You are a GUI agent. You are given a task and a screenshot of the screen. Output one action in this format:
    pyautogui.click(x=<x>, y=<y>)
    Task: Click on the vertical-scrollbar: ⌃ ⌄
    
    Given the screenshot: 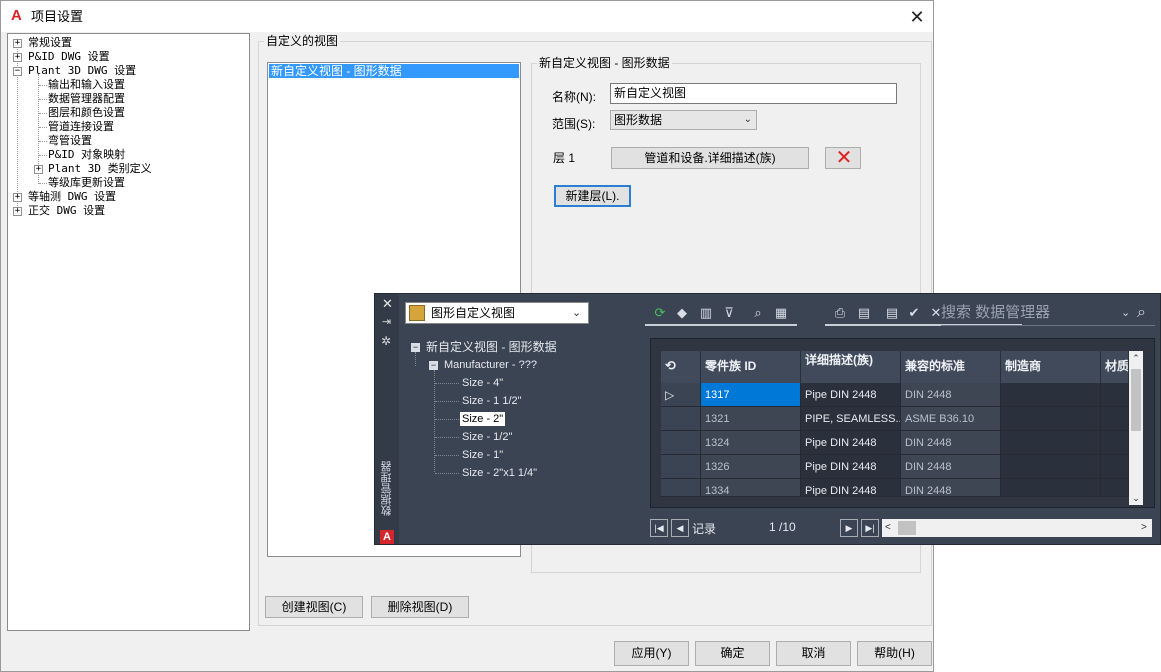 What is the action you would take?
    pyautogui.click(x=1136, y=428)
    